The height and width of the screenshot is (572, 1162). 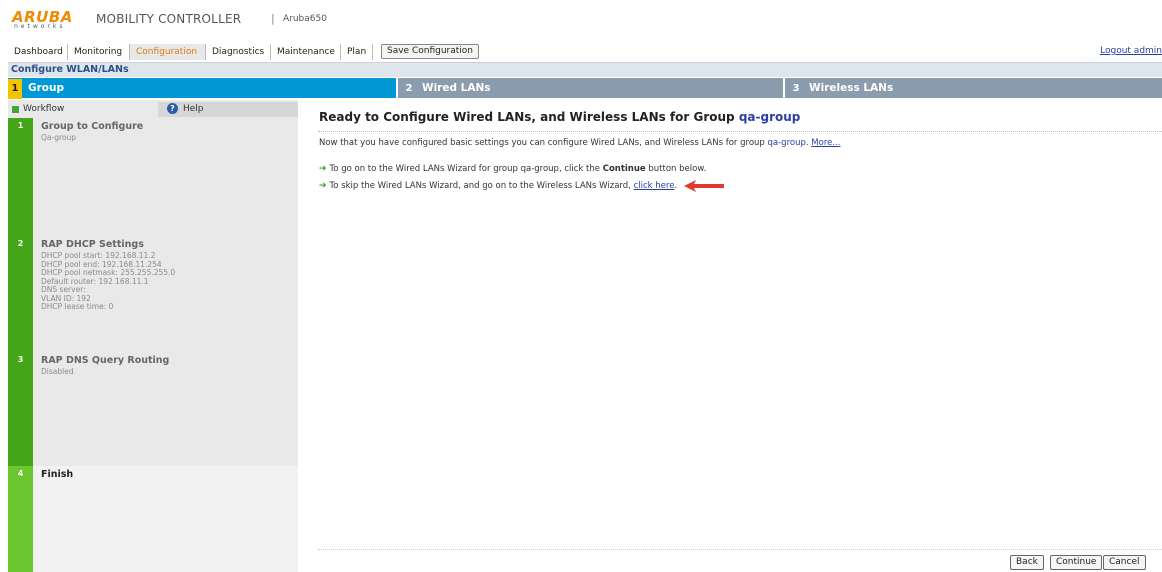 What do you see at coordinates (153, 519) in the screenshot?
I see `workflow-step-finish: 4 Finish` at bounding box center [153, 519].